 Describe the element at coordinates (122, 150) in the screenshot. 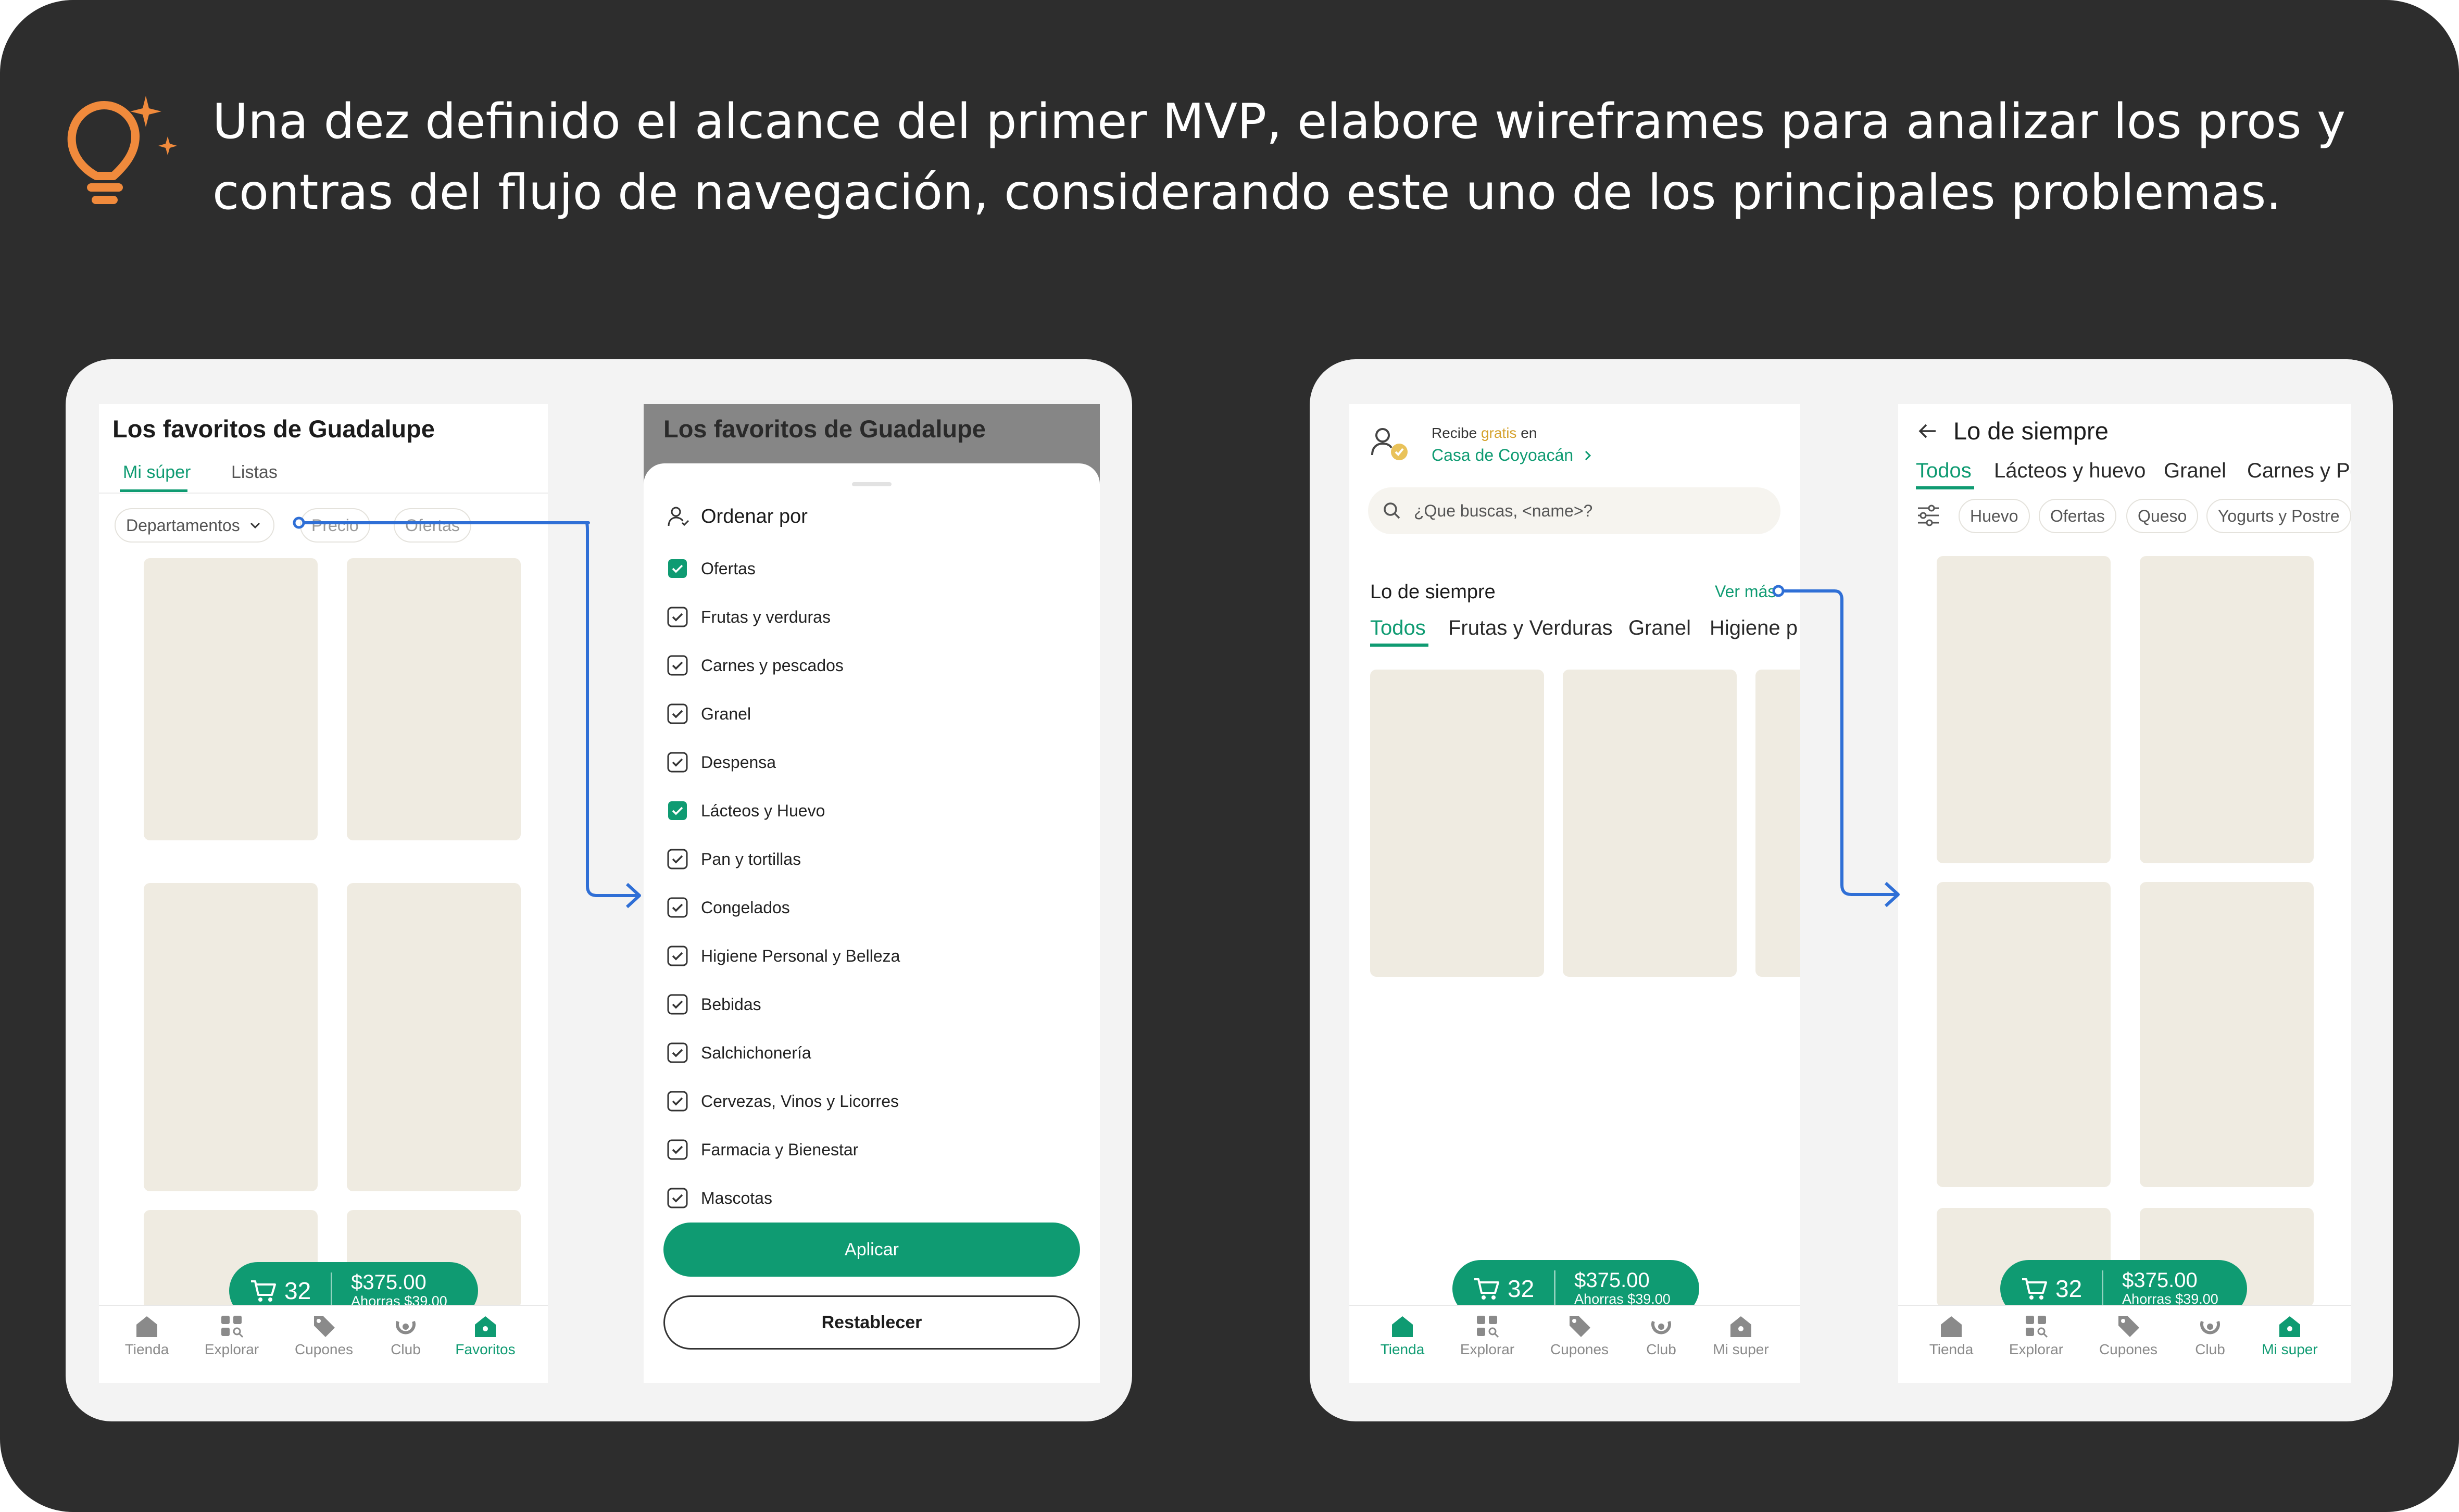

I see `lightbulb-idea-icon` at that location.